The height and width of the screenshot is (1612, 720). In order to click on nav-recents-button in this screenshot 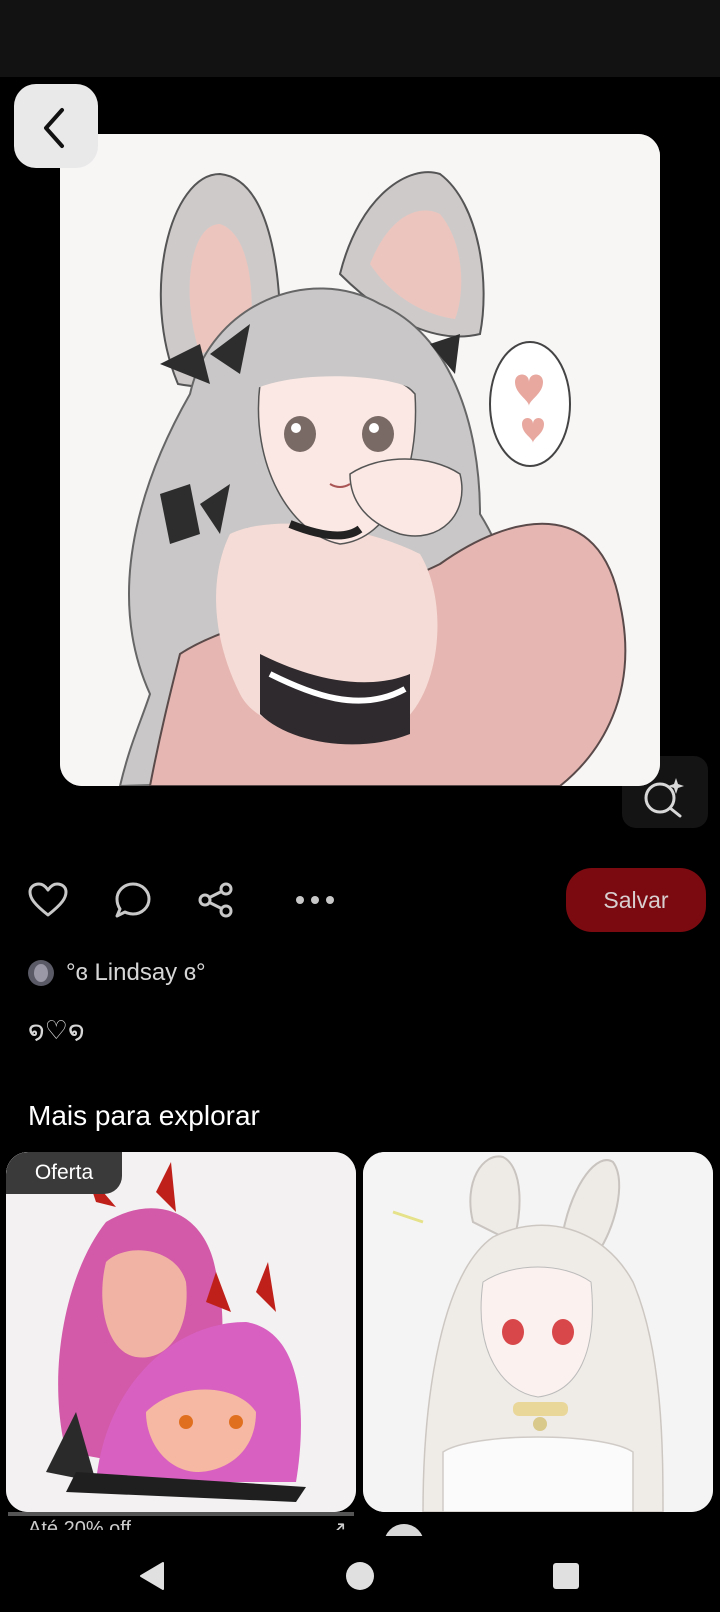, I will do `click(566, 1576)`.